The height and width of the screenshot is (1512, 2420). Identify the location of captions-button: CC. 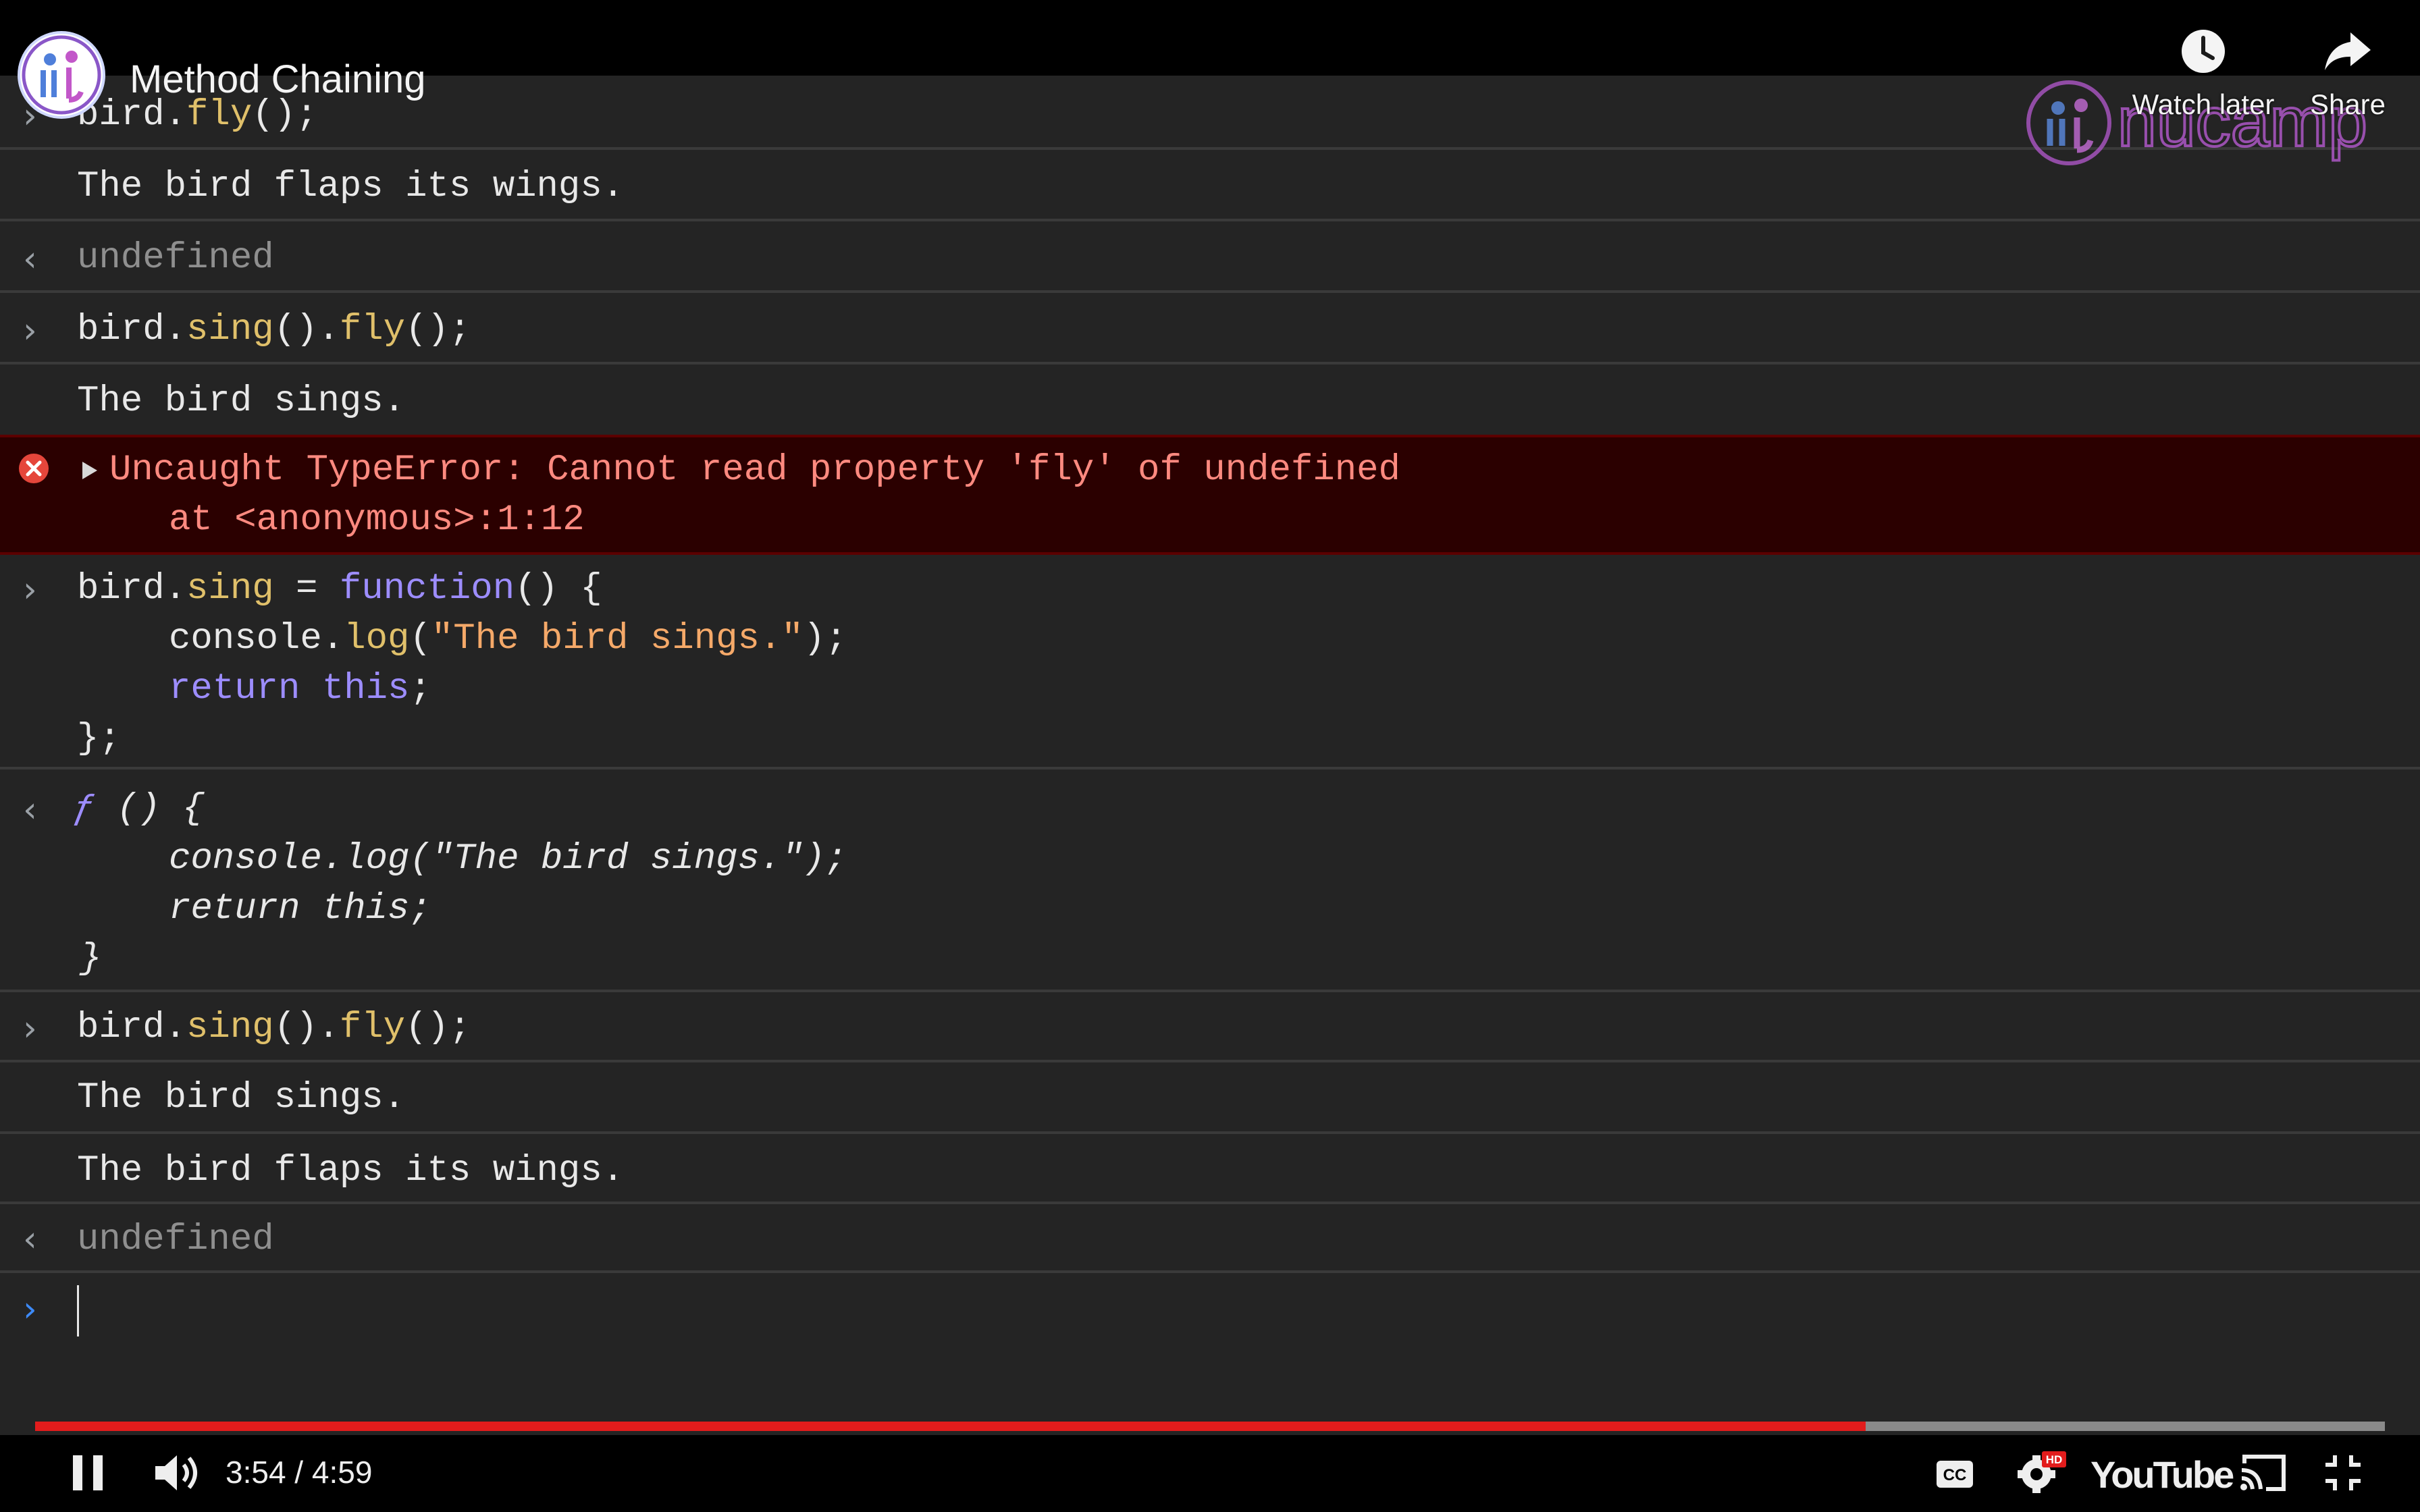
(1954, 1474).